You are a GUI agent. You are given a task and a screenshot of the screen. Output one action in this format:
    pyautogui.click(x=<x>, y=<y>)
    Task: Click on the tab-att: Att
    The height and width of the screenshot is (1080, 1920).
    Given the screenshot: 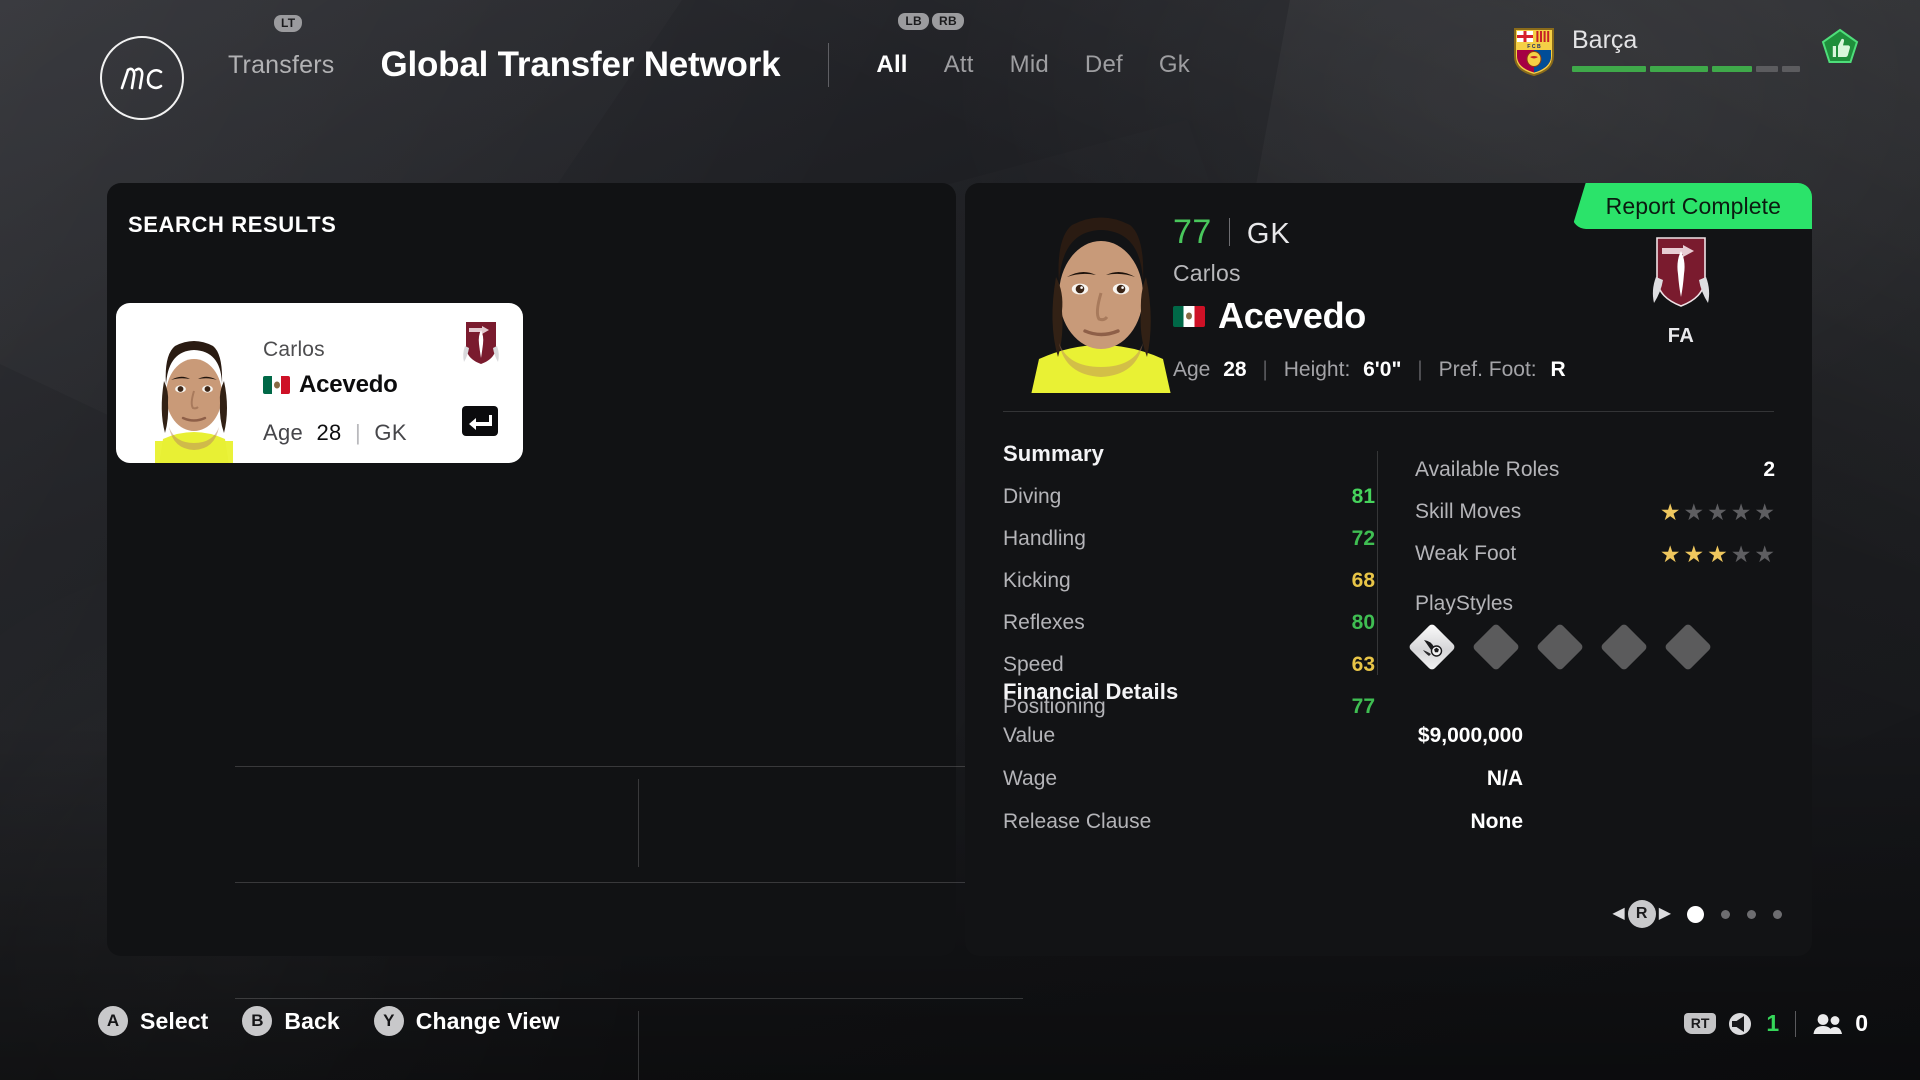 What is the action you would take?
    pyautogui.click(x=959, y=65)
    